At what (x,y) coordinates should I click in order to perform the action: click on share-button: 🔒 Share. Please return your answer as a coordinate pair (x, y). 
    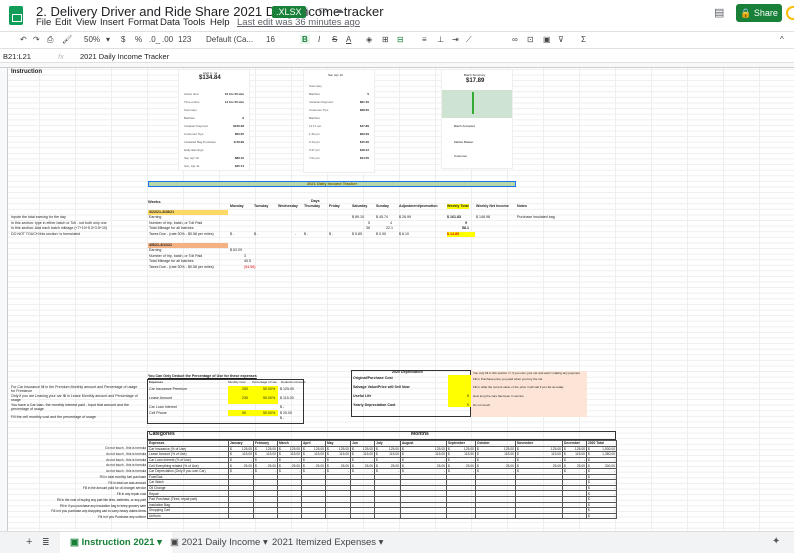
    Looking at the image, I should click on (759, 13).